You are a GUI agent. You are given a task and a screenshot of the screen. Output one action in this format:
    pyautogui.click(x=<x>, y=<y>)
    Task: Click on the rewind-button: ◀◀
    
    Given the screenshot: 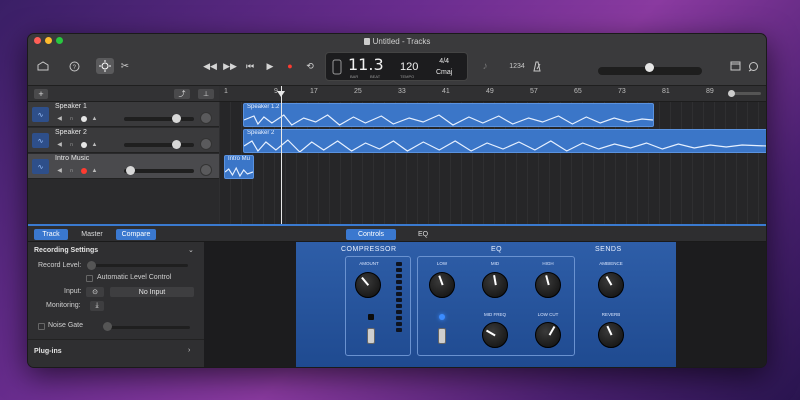 What is the action you would take?
    pyautogui.click(x=210, y=66)
    